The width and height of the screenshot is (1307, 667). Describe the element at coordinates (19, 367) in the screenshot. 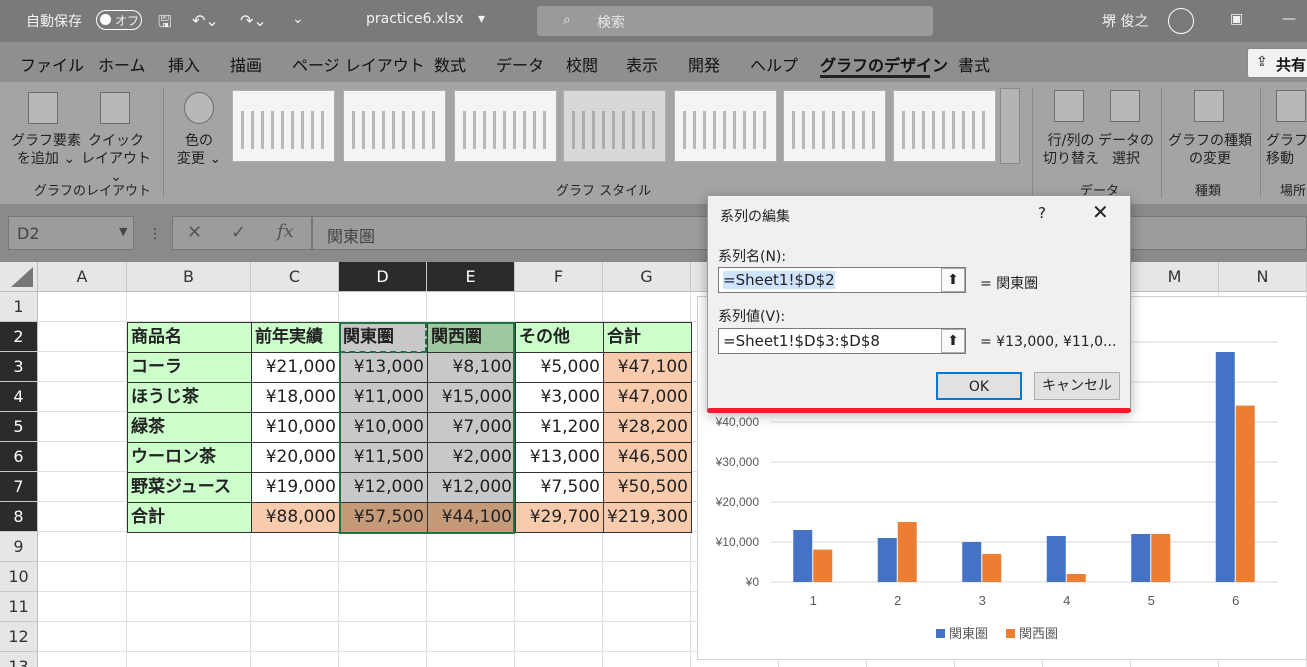

I see `row-header-3: 3` at that location.